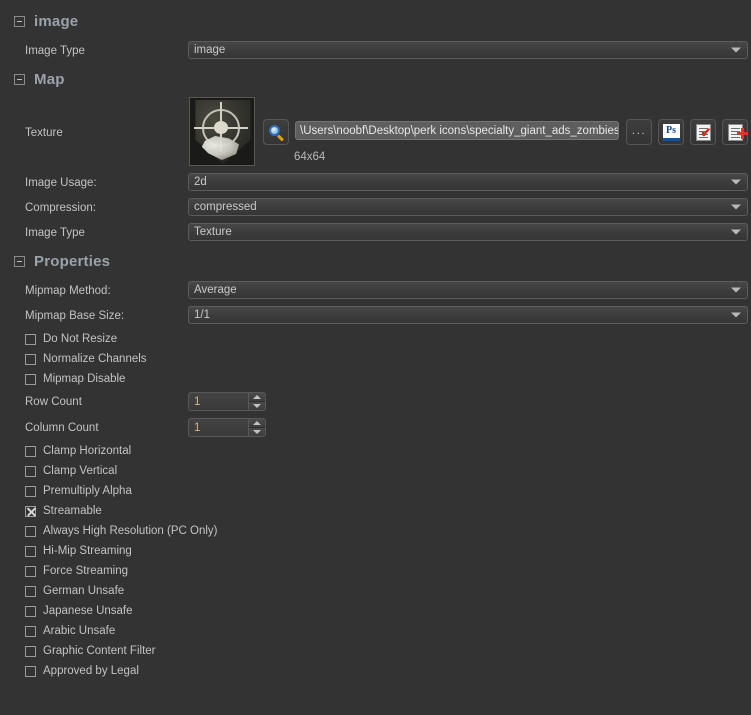 The width and height of the screenshot is (751, 715). What do you see at coordinates (55, 51) in the screenshot?
I see `label-image-type: Image Type` at bounding box center [55, 51].